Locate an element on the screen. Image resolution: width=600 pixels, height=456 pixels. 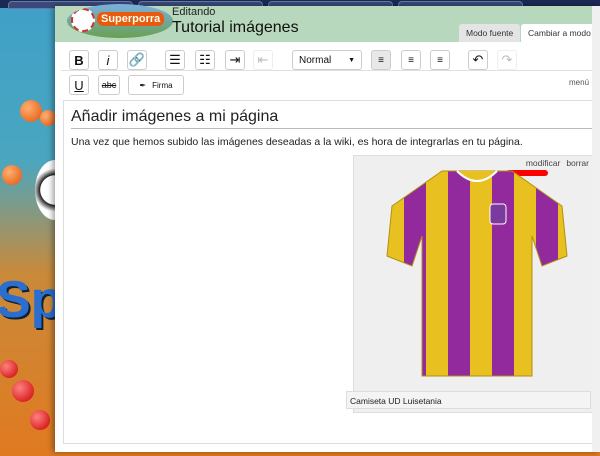
signature-button: ✒ Firma is located at coordinates (156, 85).